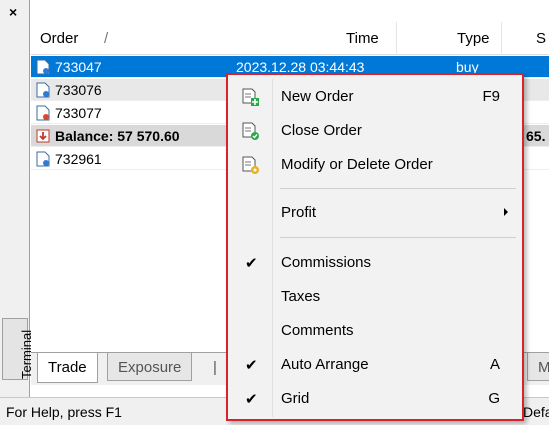  What do you see at coordinates (250, 131) in the screenshot?
I see `close-order-icon` at bounding box center [250, 131].